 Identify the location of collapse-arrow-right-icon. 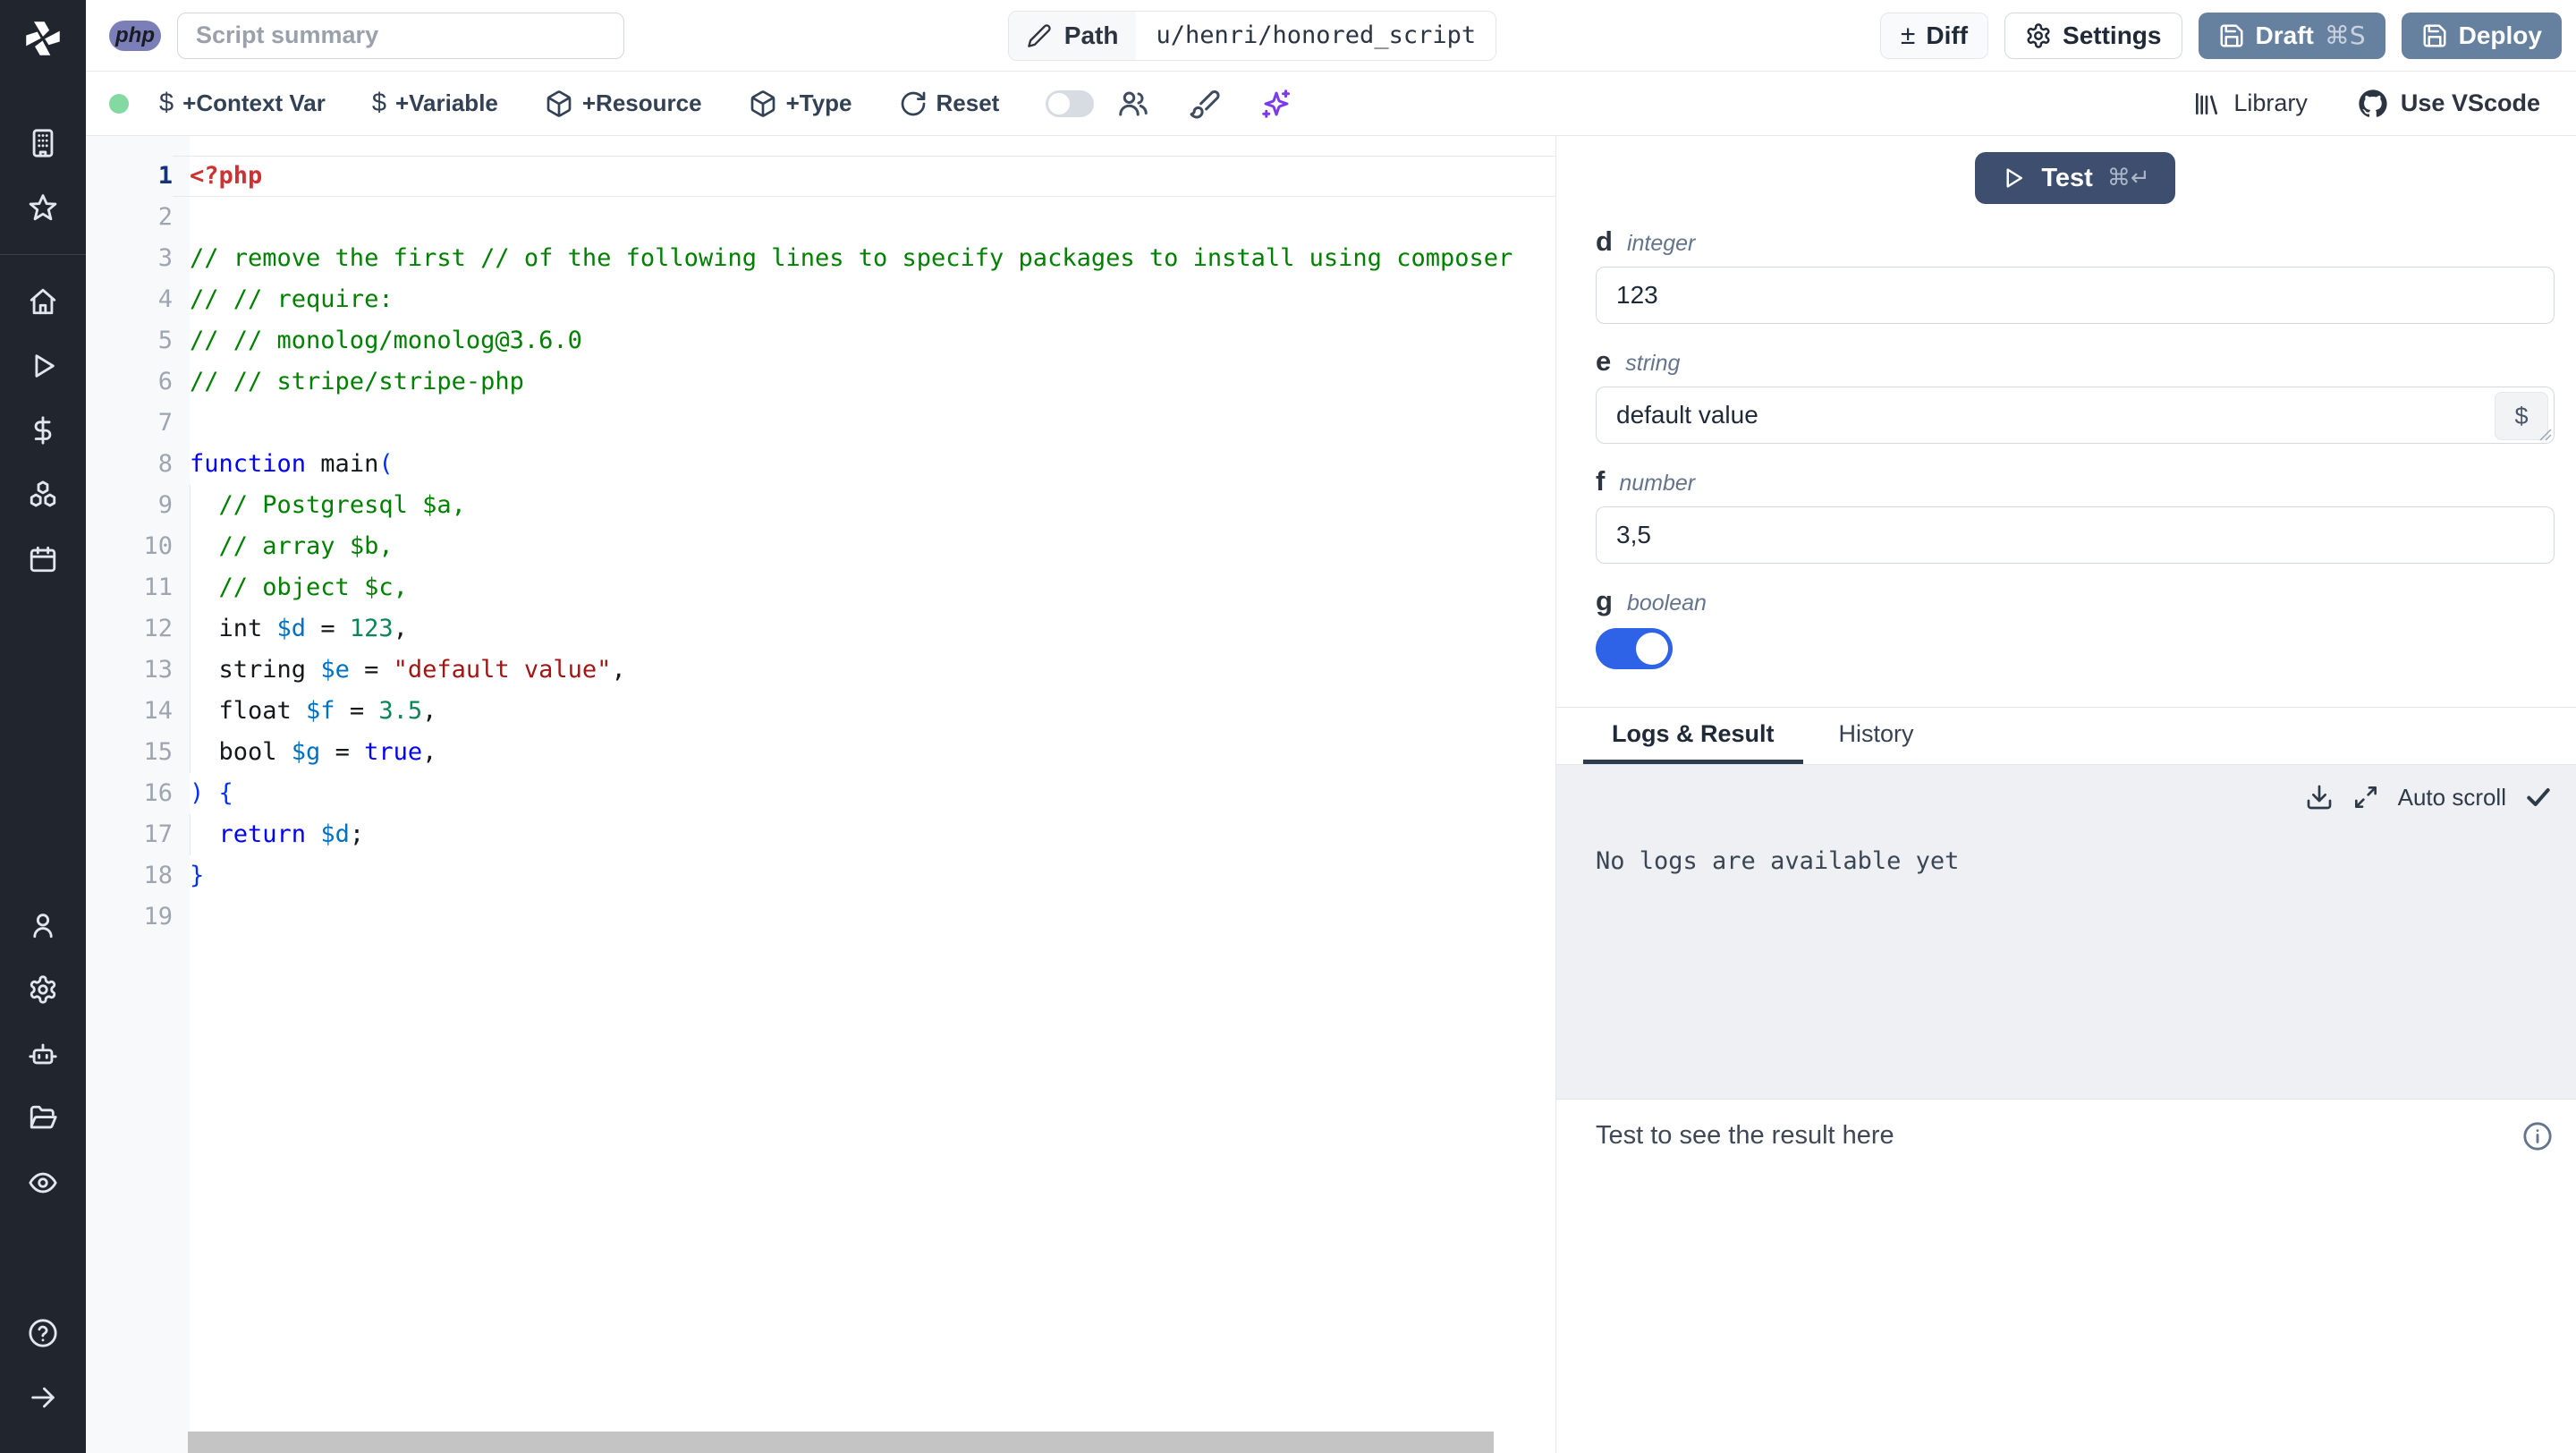
(43, 1397).